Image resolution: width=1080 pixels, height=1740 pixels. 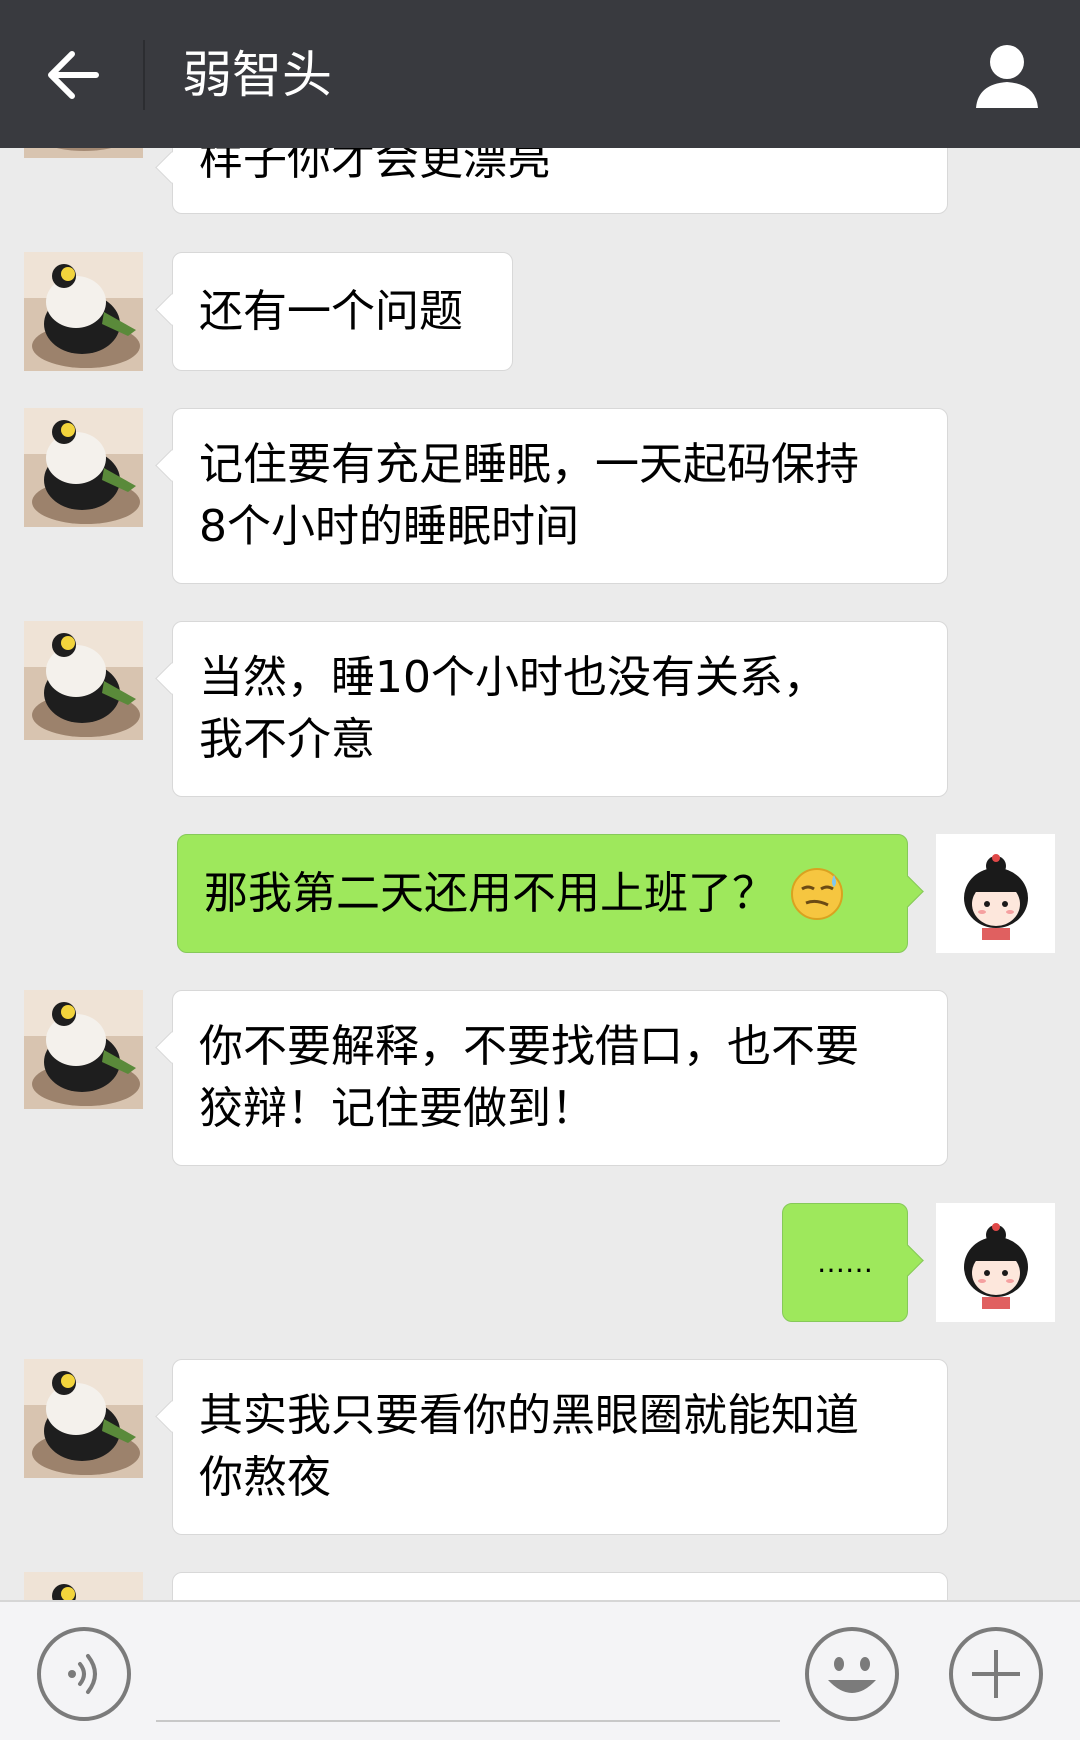 I want to click on message-text: 那我第二天还用不用上班了？, so click(x=490, y=893).